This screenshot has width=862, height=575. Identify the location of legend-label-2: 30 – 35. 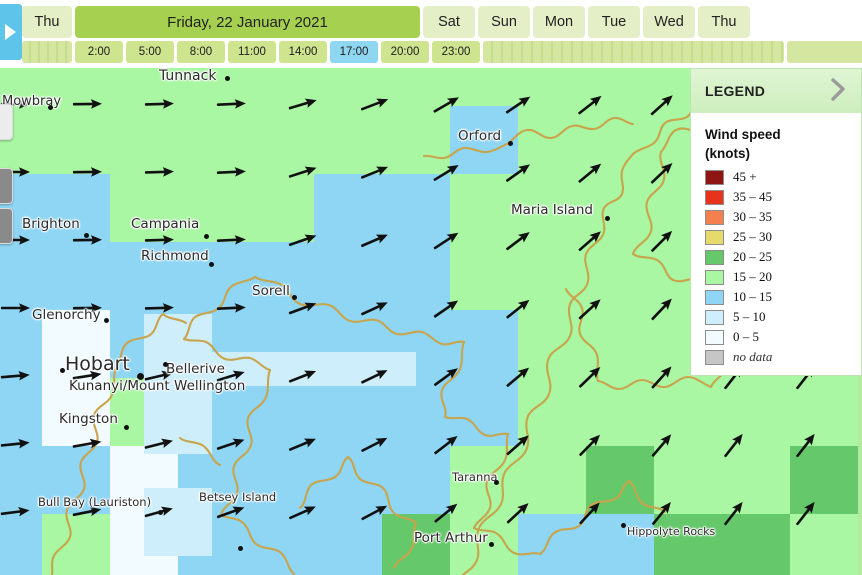
(752, 216).